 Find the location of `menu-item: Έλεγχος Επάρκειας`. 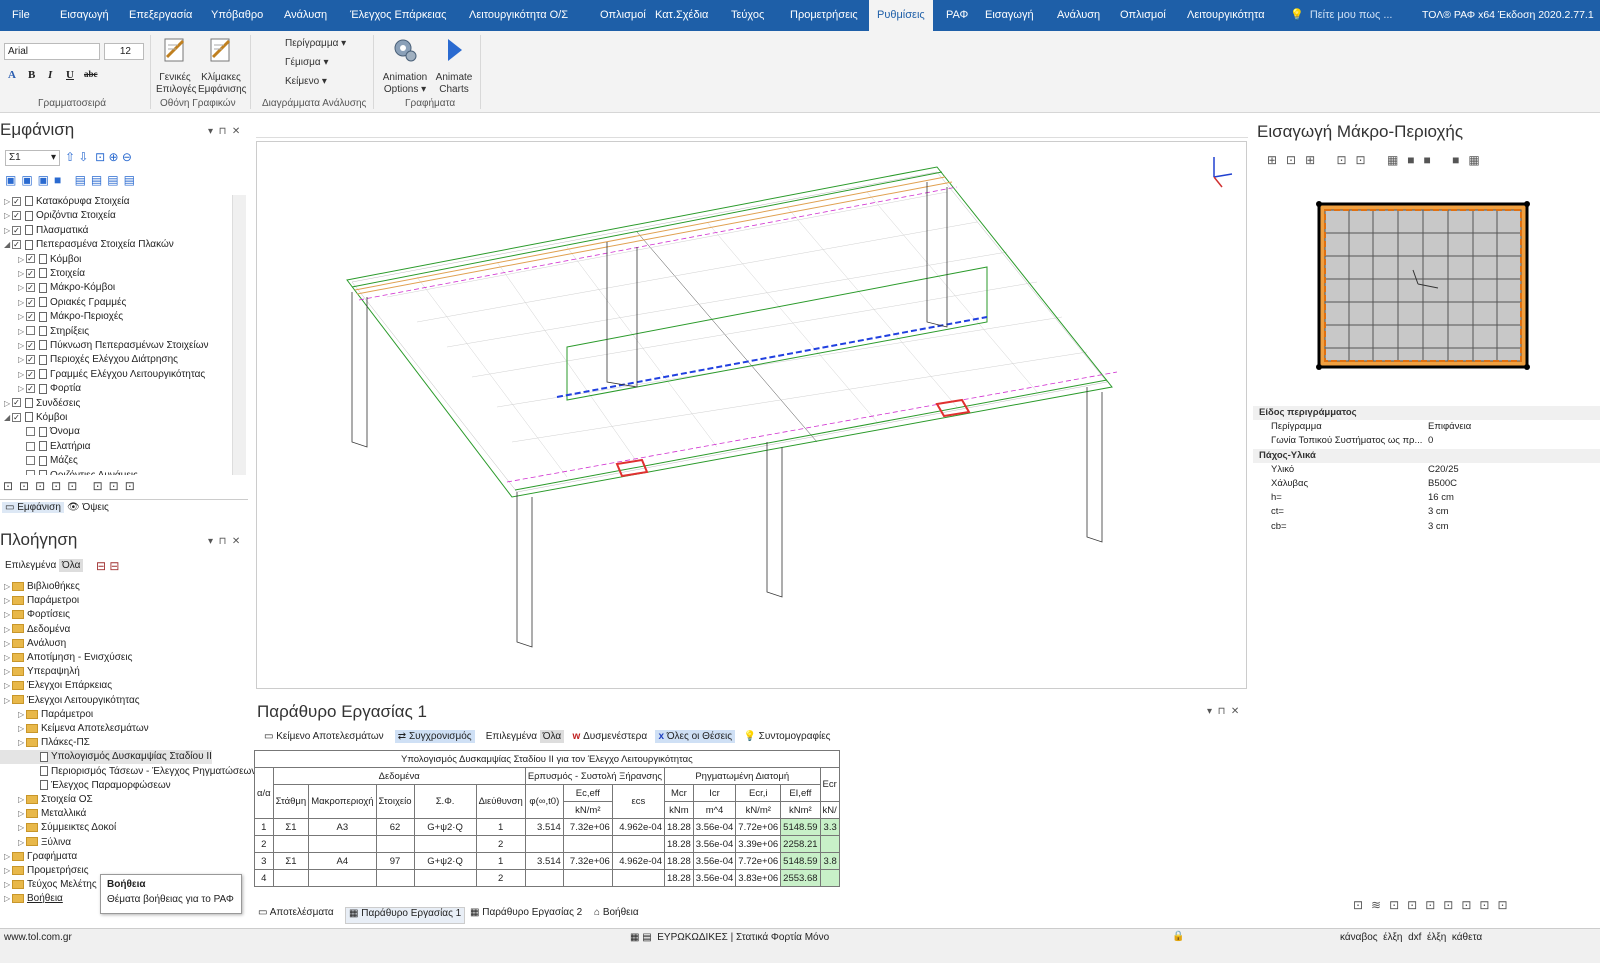

menu-item: Έλεγχος Επάρκειας is located at coordinates (398, 15).